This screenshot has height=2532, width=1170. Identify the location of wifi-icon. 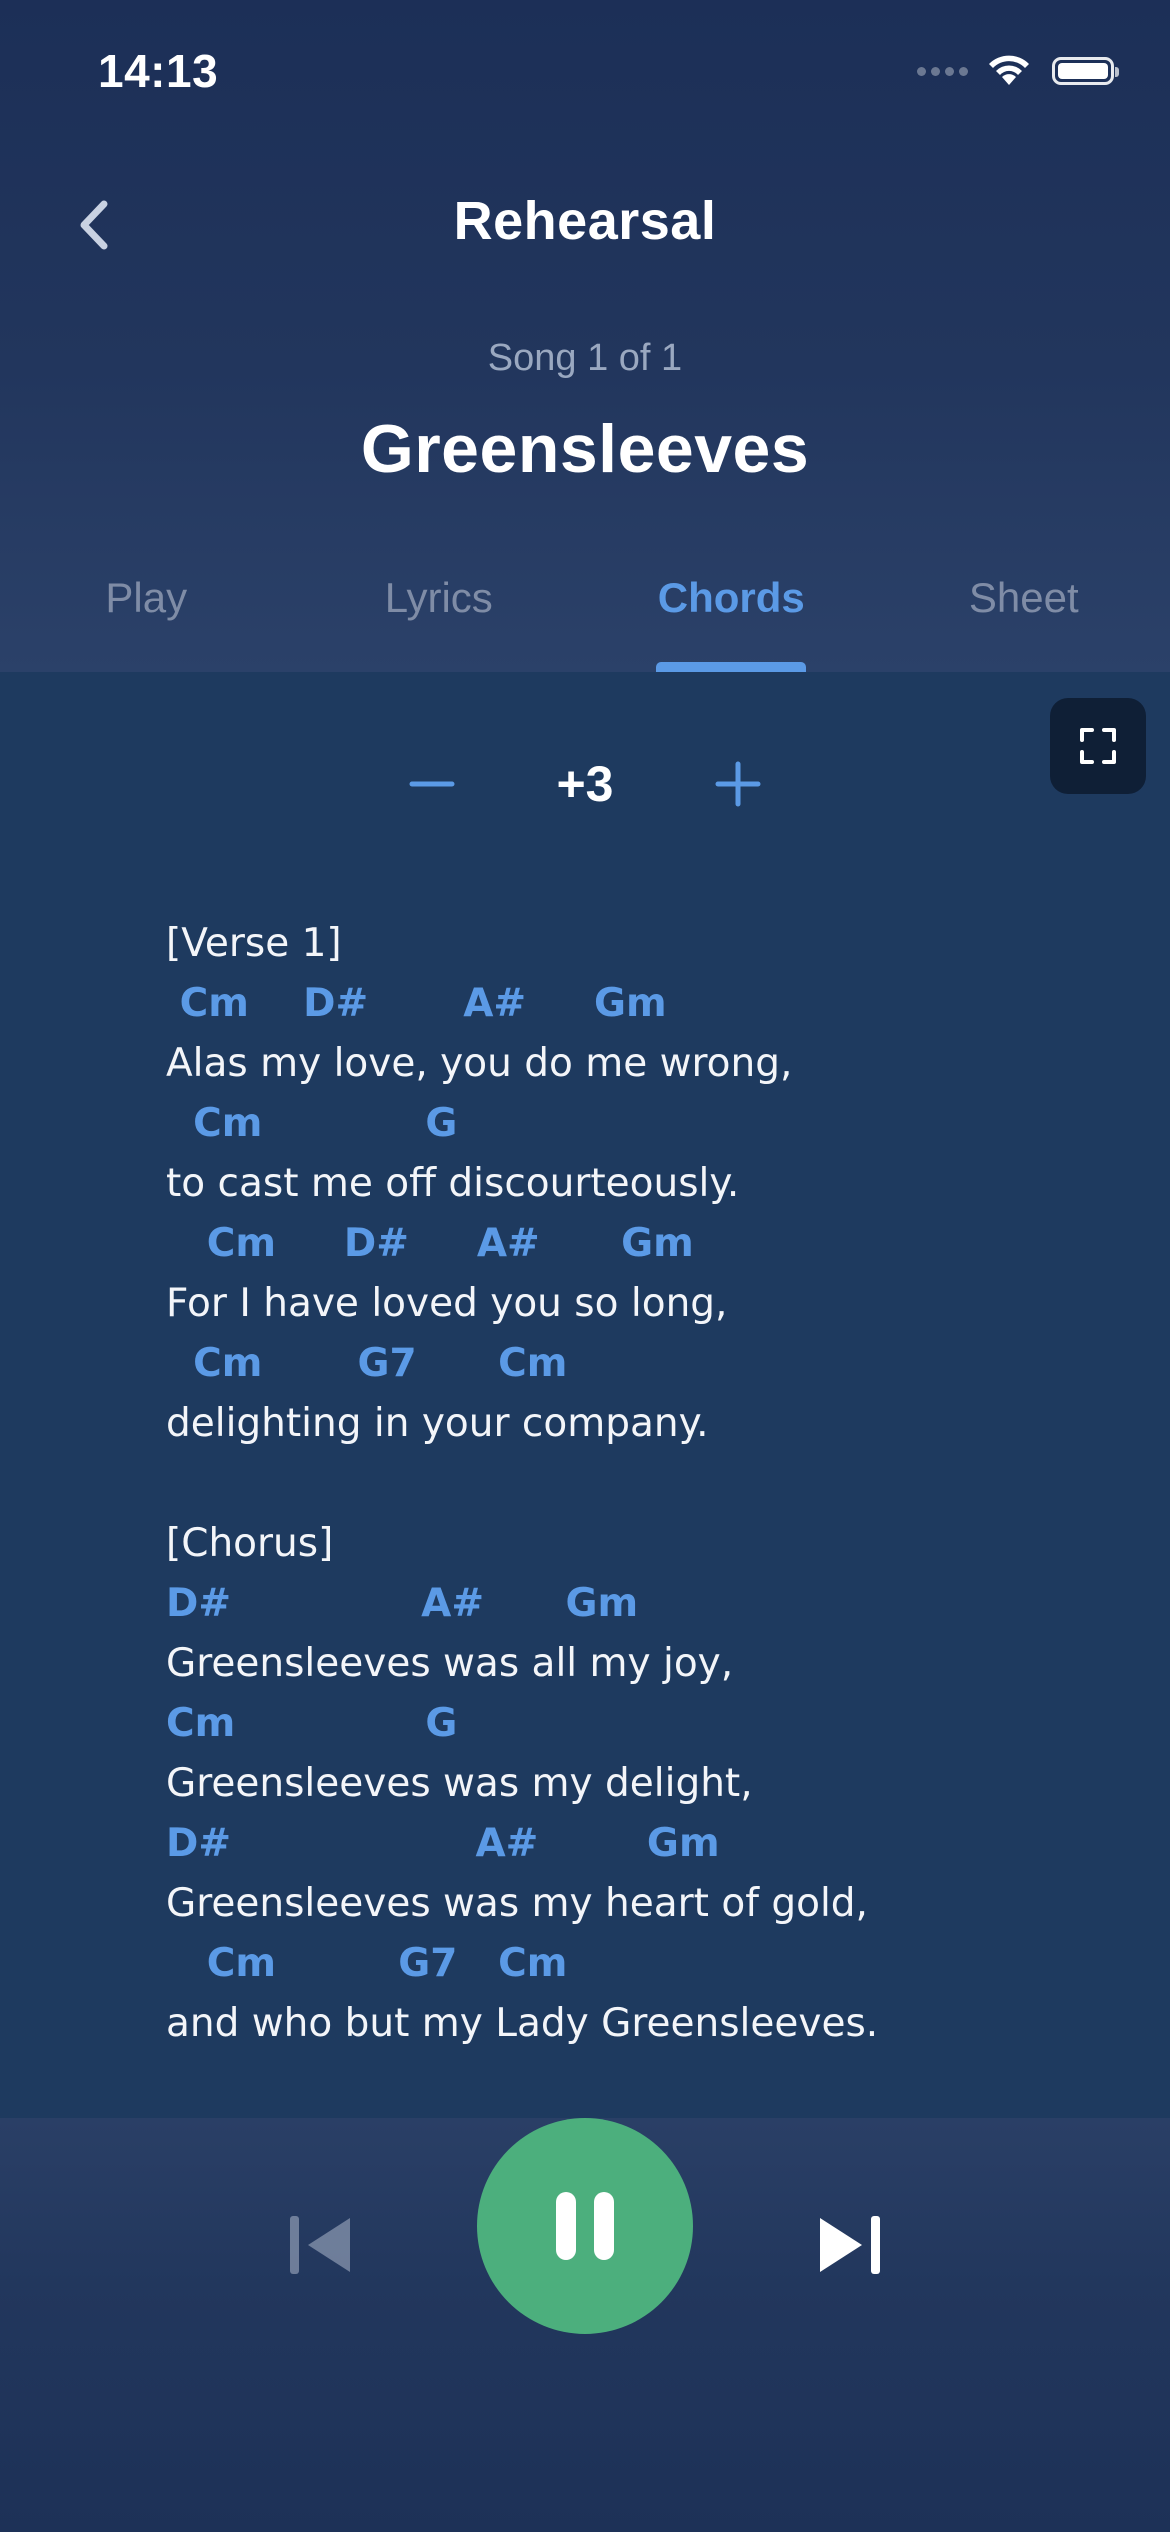
(1009, 70).